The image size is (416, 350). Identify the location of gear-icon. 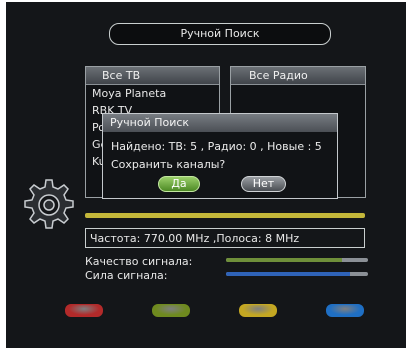
(49, 204).